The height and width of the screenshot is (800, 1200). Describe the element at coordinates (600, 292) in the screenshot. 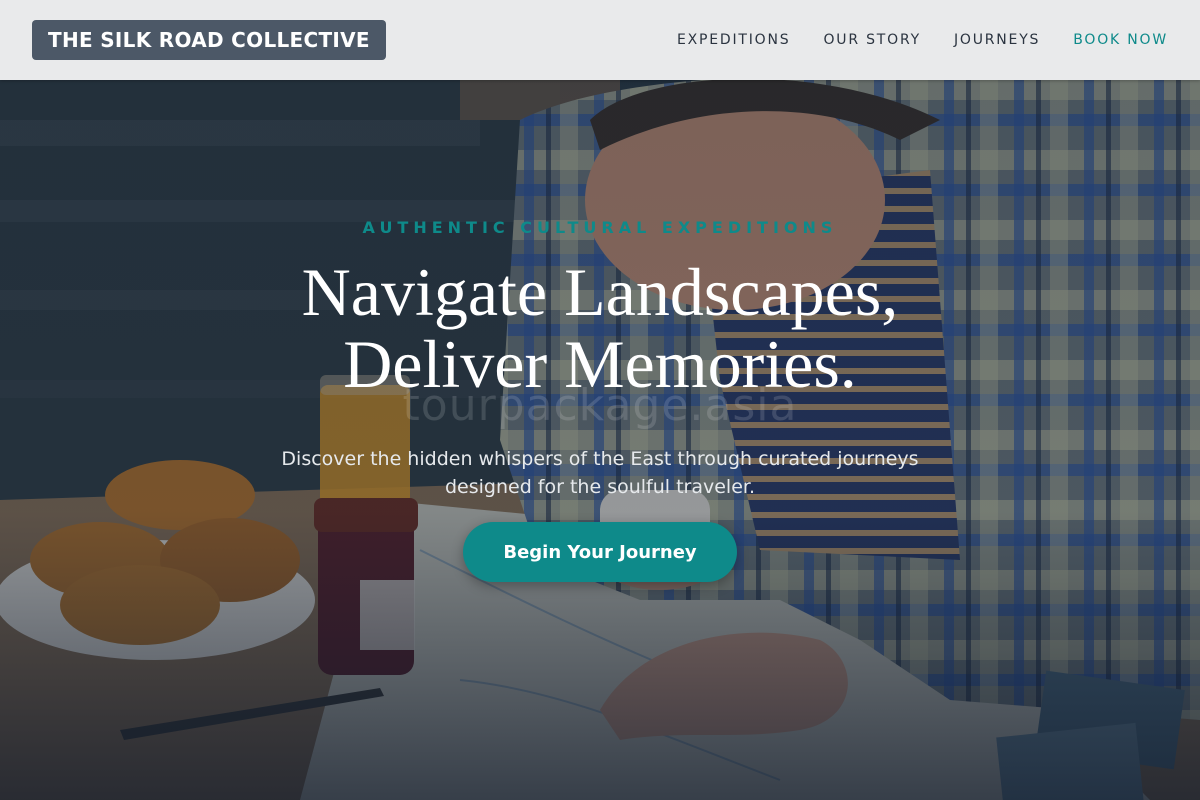

I see `hero-headline-line-1: Navigate Landscapes,` at that location.